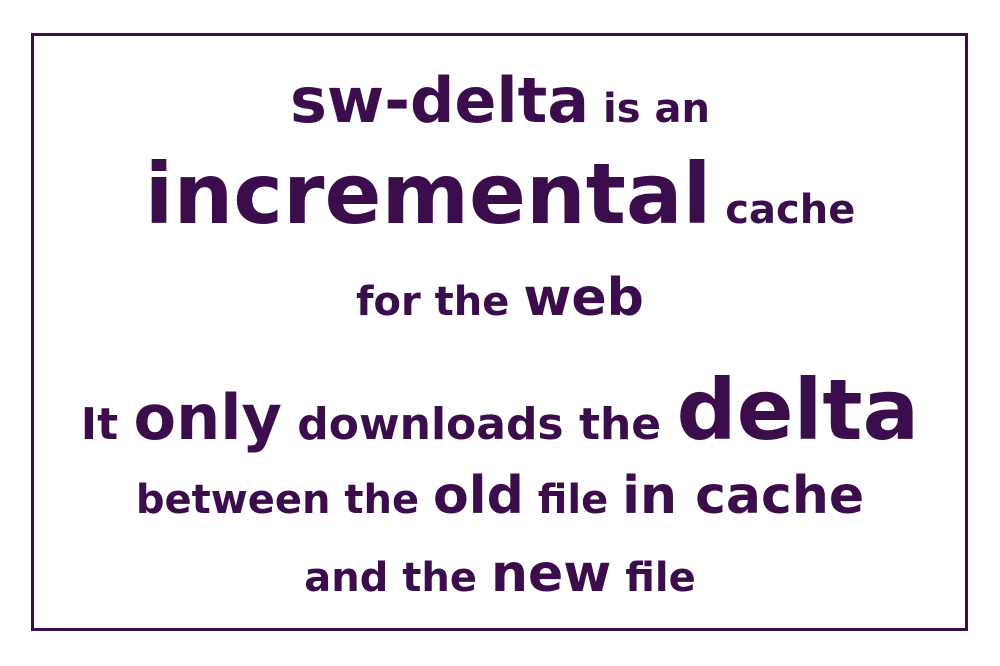  I want to click on text-file: file, so click(573, 500).